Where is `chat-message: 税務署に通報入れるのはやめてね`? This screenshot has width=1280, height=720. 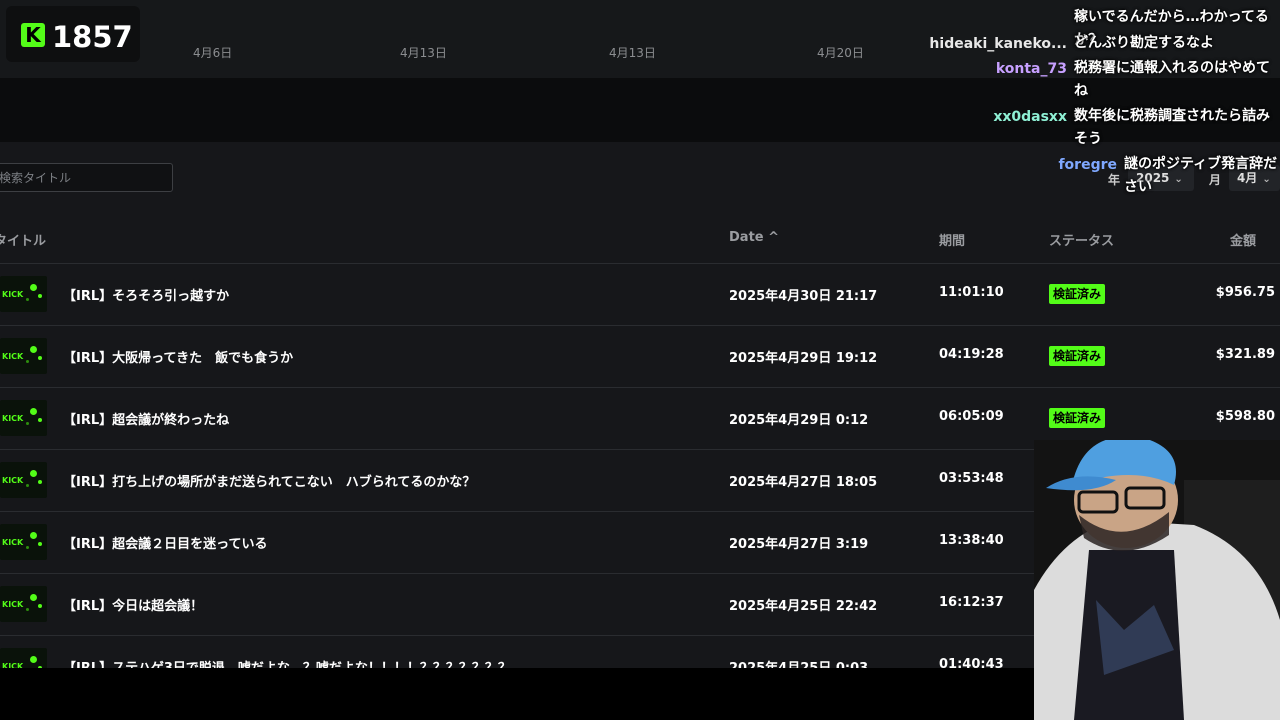 chat-message: 税務署に通報入れるのはやめてね is located at coordinates (1172, 79).